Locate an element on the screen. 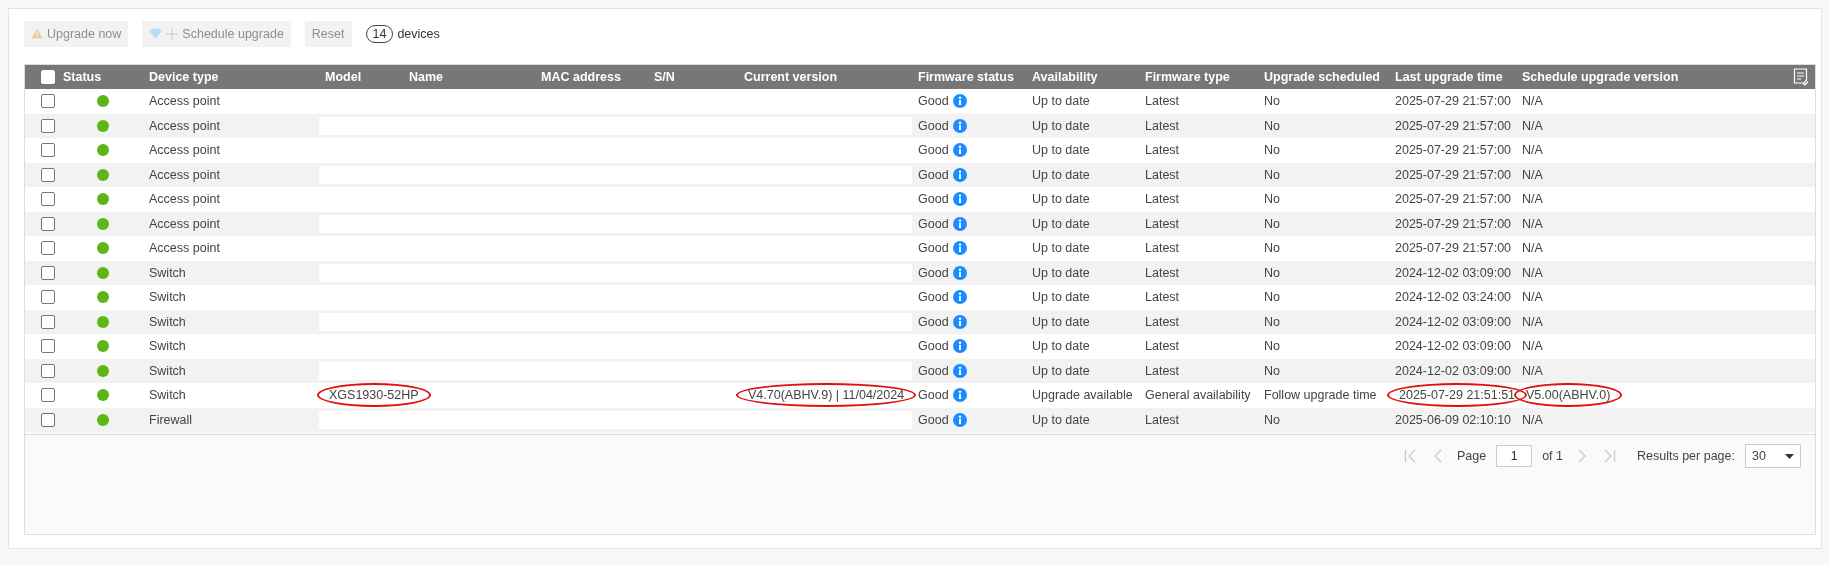 This screenshot has width=1829, height=565. diamond-icon is located at coordinates (156, 33).